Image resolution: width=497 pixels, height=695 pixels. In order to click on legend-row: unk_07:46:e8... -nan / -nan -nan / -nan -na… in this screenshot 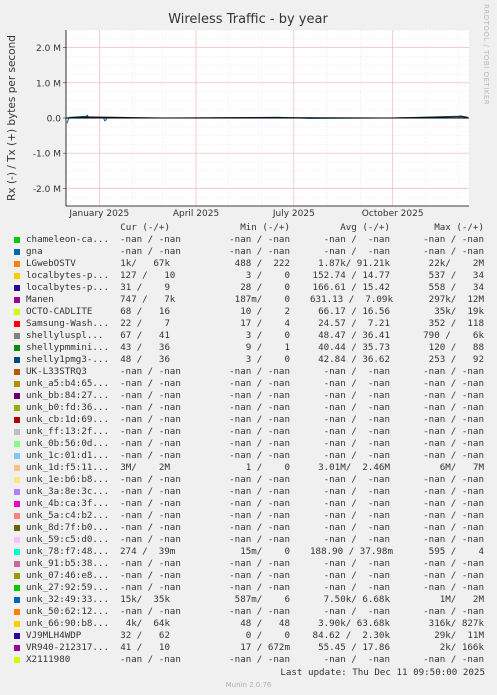, I will do `click(254, 576)`.